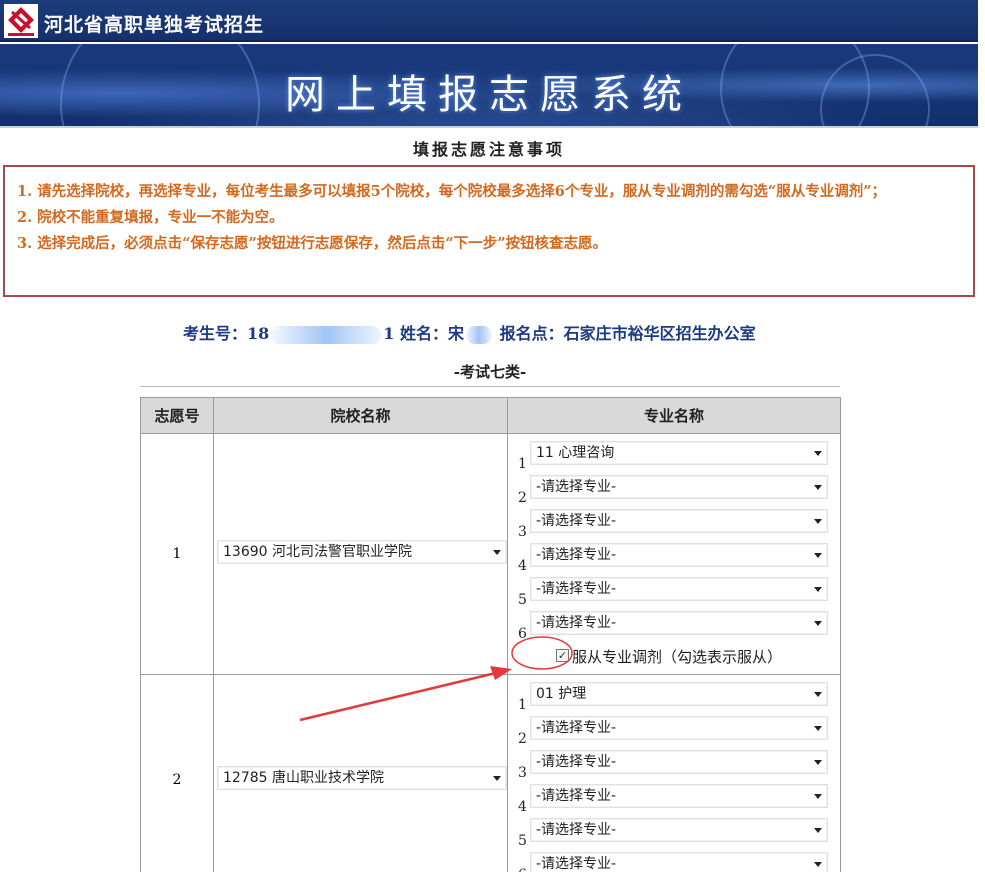 This screenshot has height=872, width=985. Describe the element at coordinates (522, 705) in the screenshot. I see `major-number: 1` at that location.